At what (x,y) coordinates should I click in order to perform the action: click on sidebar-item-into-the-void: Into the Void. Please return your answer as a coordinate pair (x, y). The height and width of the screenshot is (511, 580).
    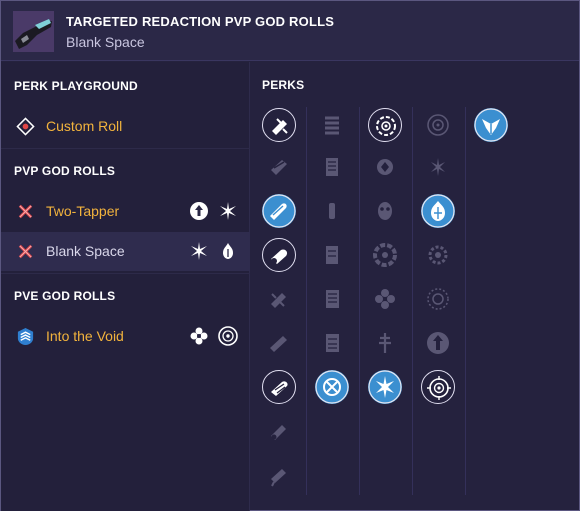
    Looking at the image, I should click on (125, 336).